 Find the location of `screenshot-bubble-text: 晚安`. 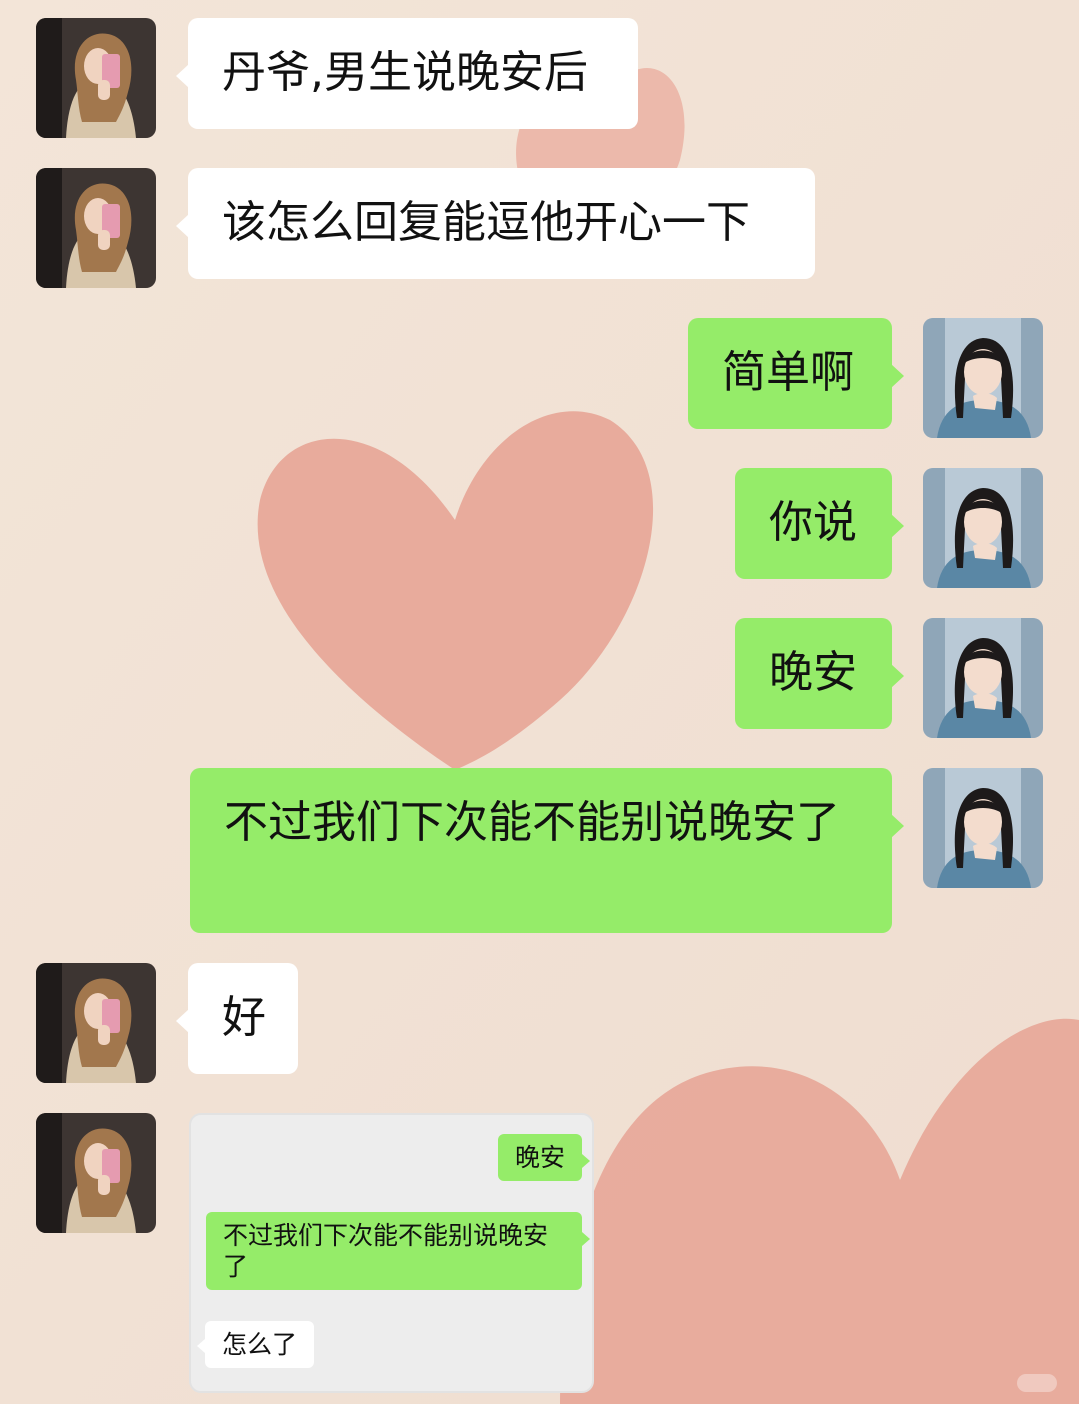

screenshot-bubble-text: 晚安 is located at coordinates (540, 1157).